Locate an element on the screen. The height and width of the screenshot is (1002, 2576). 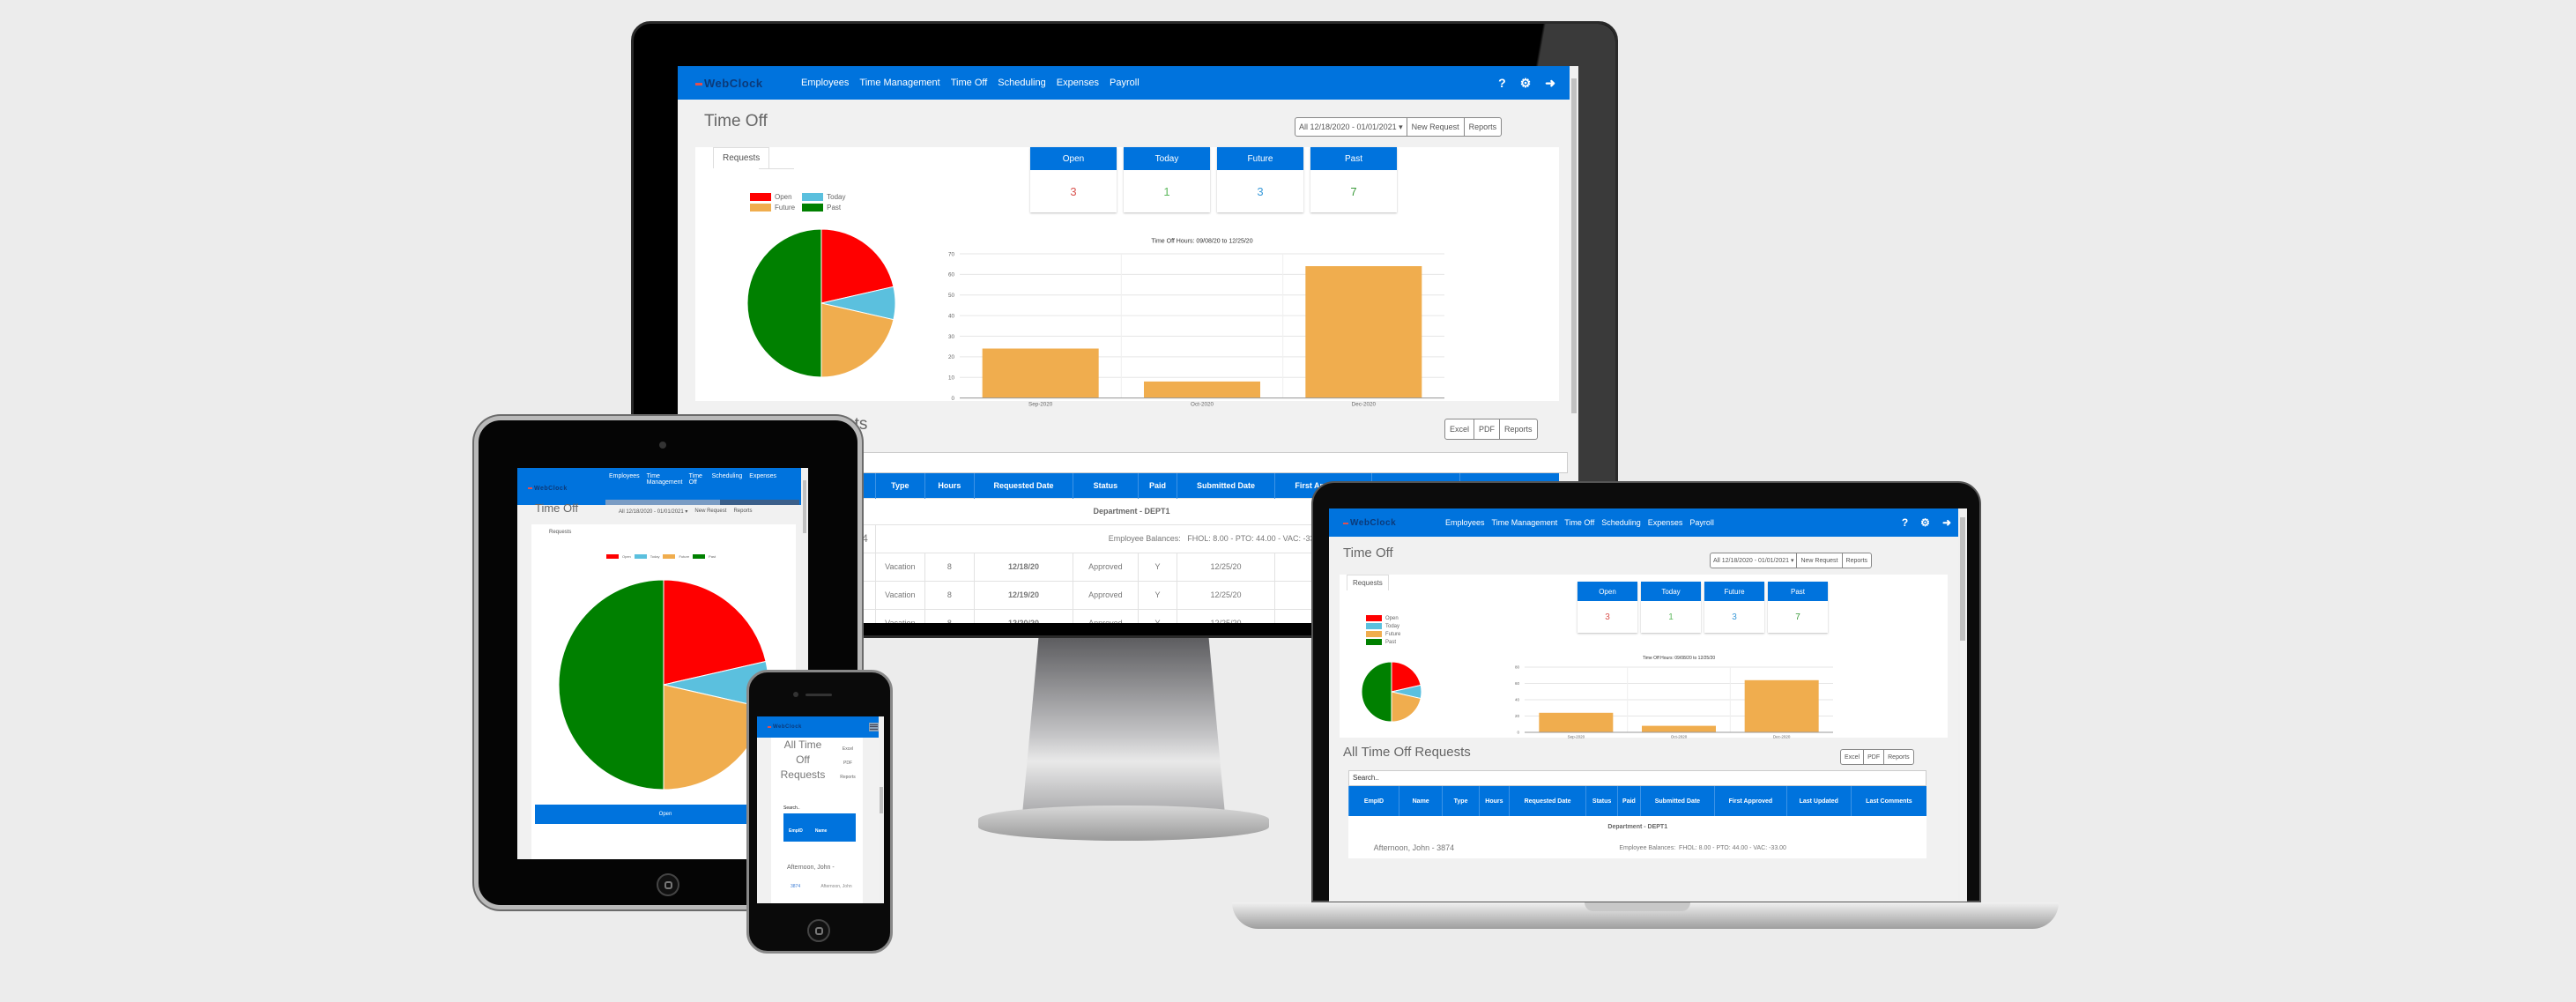
nav-horizontal-scrollbar is located at coordinates (702, 502).